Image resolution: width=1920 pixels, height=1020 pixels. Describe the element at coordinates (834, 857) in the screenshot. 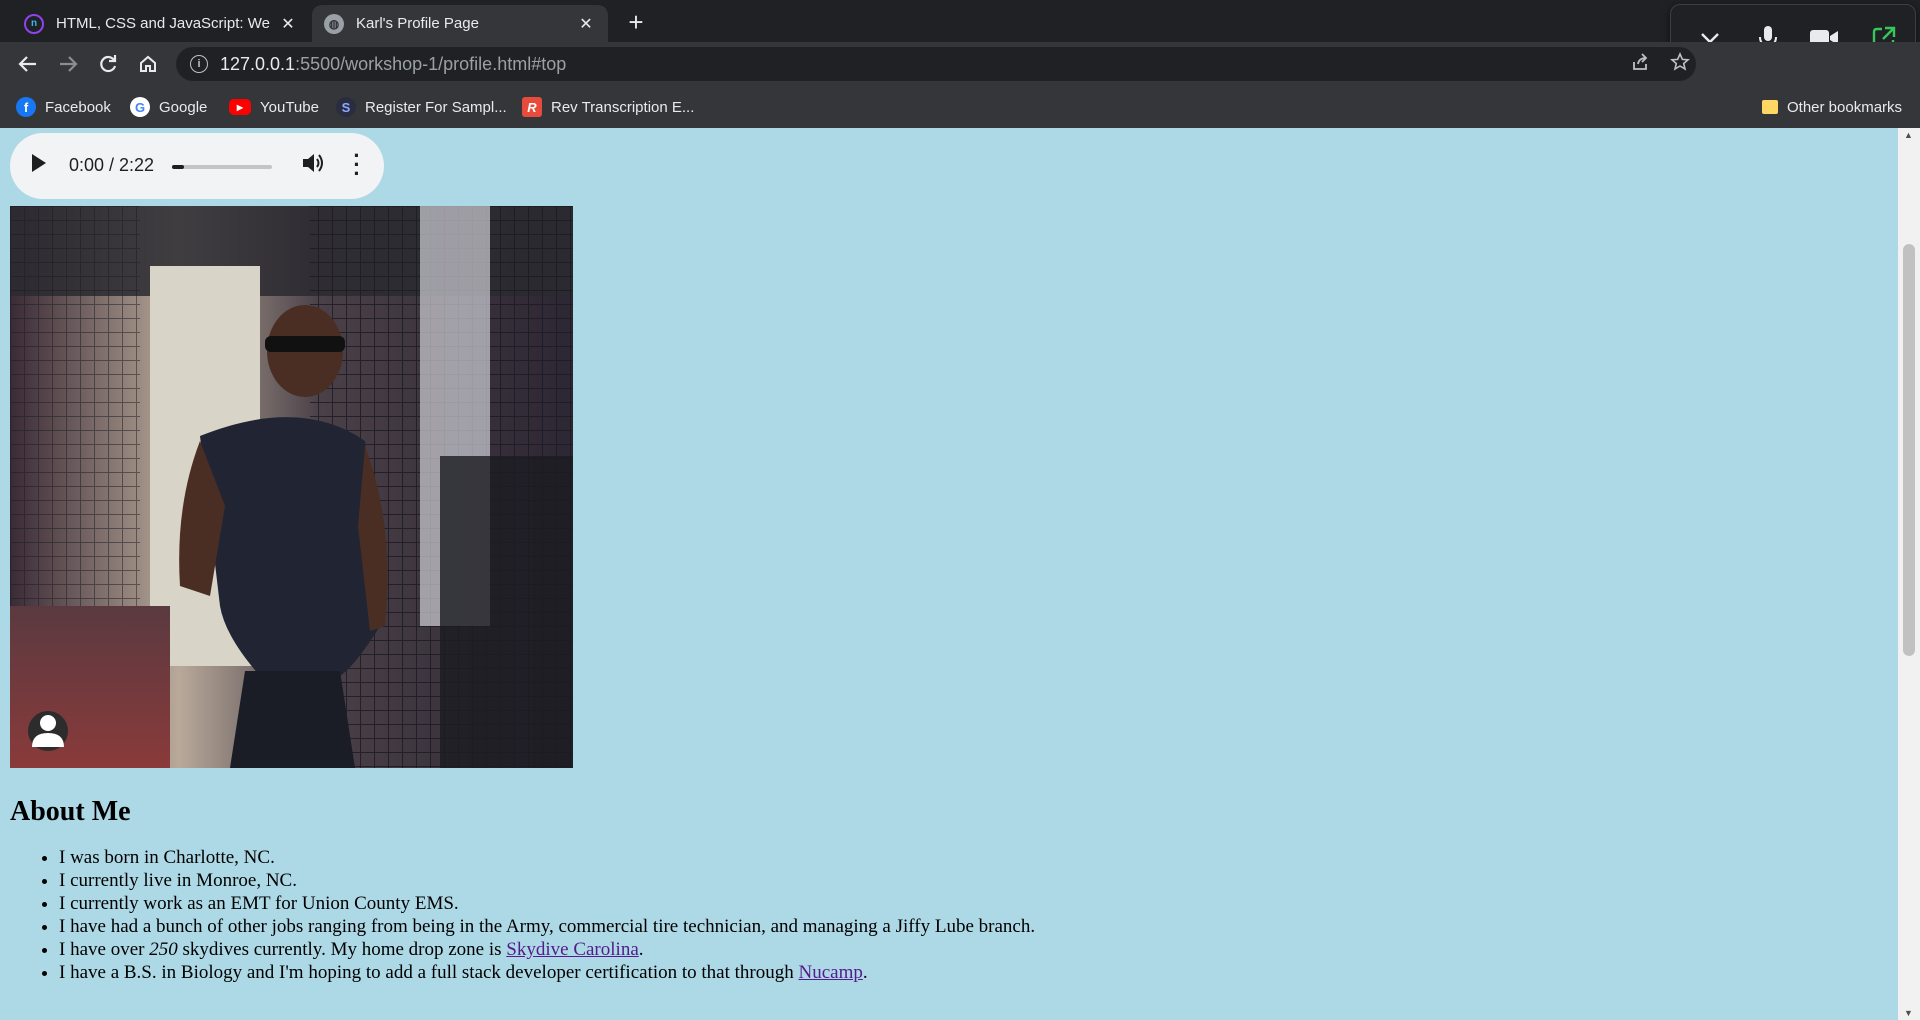

I see `list-item: I was born in Charlotte, NC.` at that location.